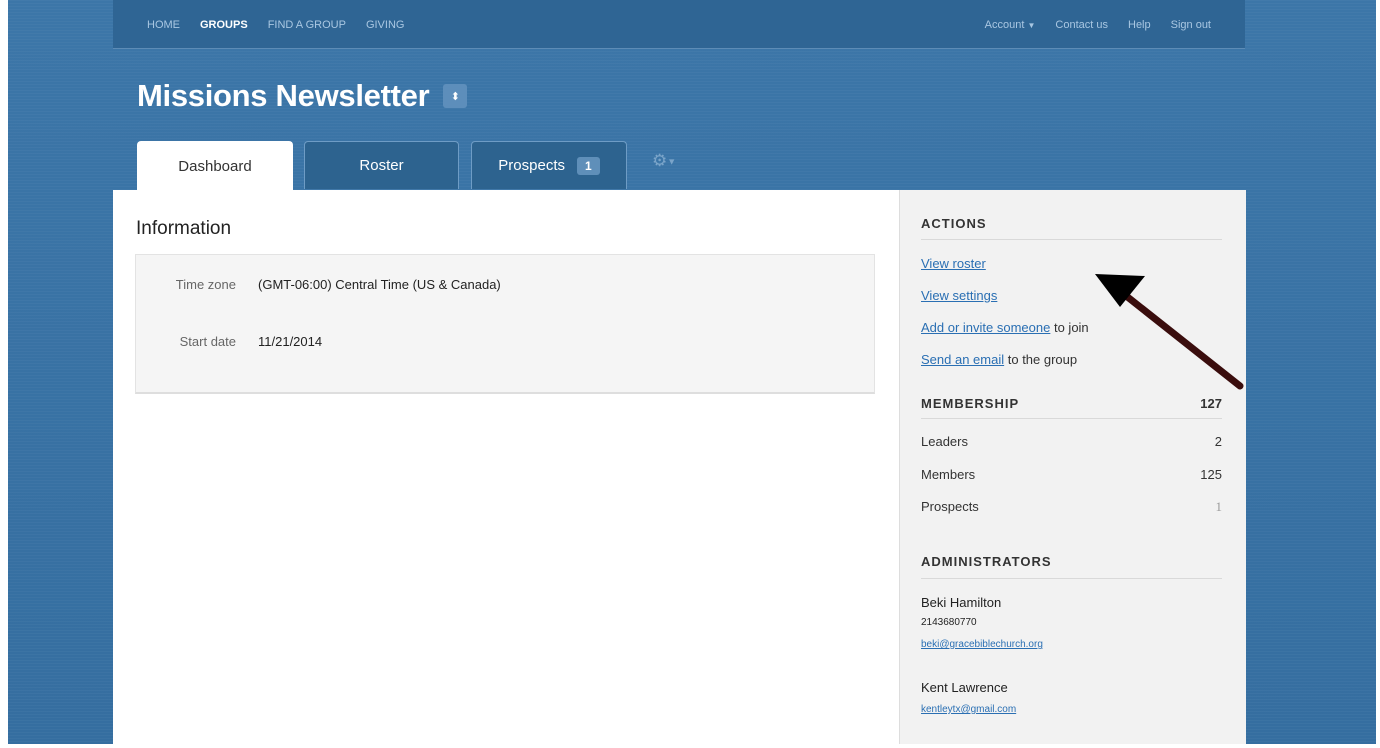 This screenshot has width=1380, height=748. I want to click on admin-name: Kent Lawrence, so click(964, 687).